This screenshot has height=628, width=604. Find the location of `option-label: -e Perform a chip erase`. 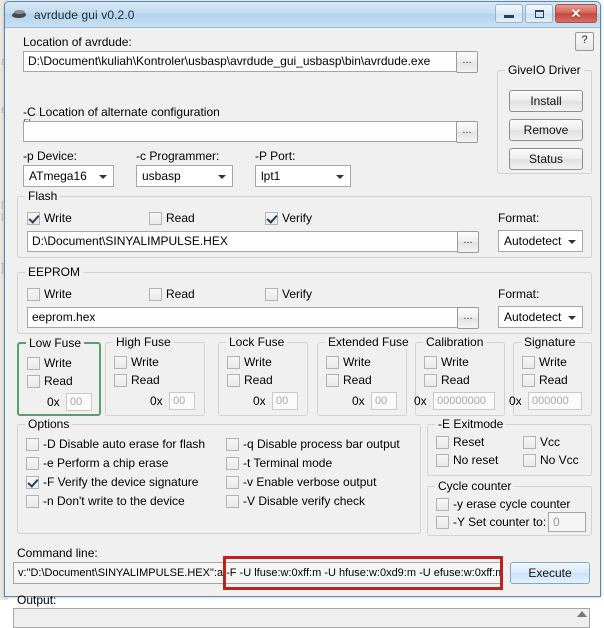

option-label: -e Perform a chip erase is located at coordinates (106, 463).